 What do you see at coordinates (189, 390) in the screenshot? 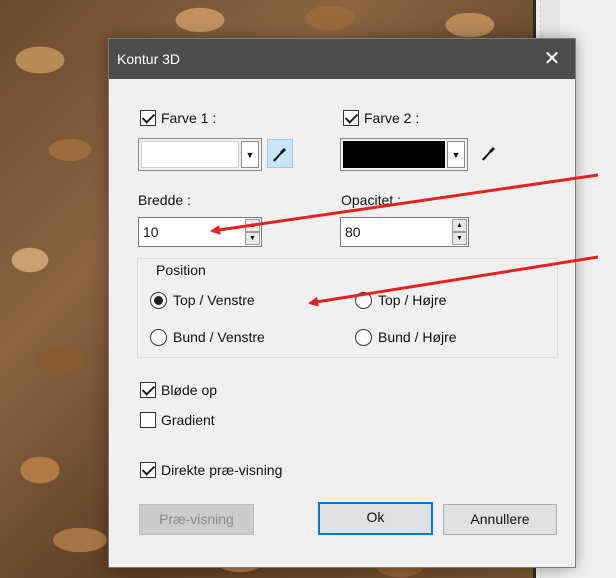
I see `blur-label: Bløde op` at bounding box center [189, 390].